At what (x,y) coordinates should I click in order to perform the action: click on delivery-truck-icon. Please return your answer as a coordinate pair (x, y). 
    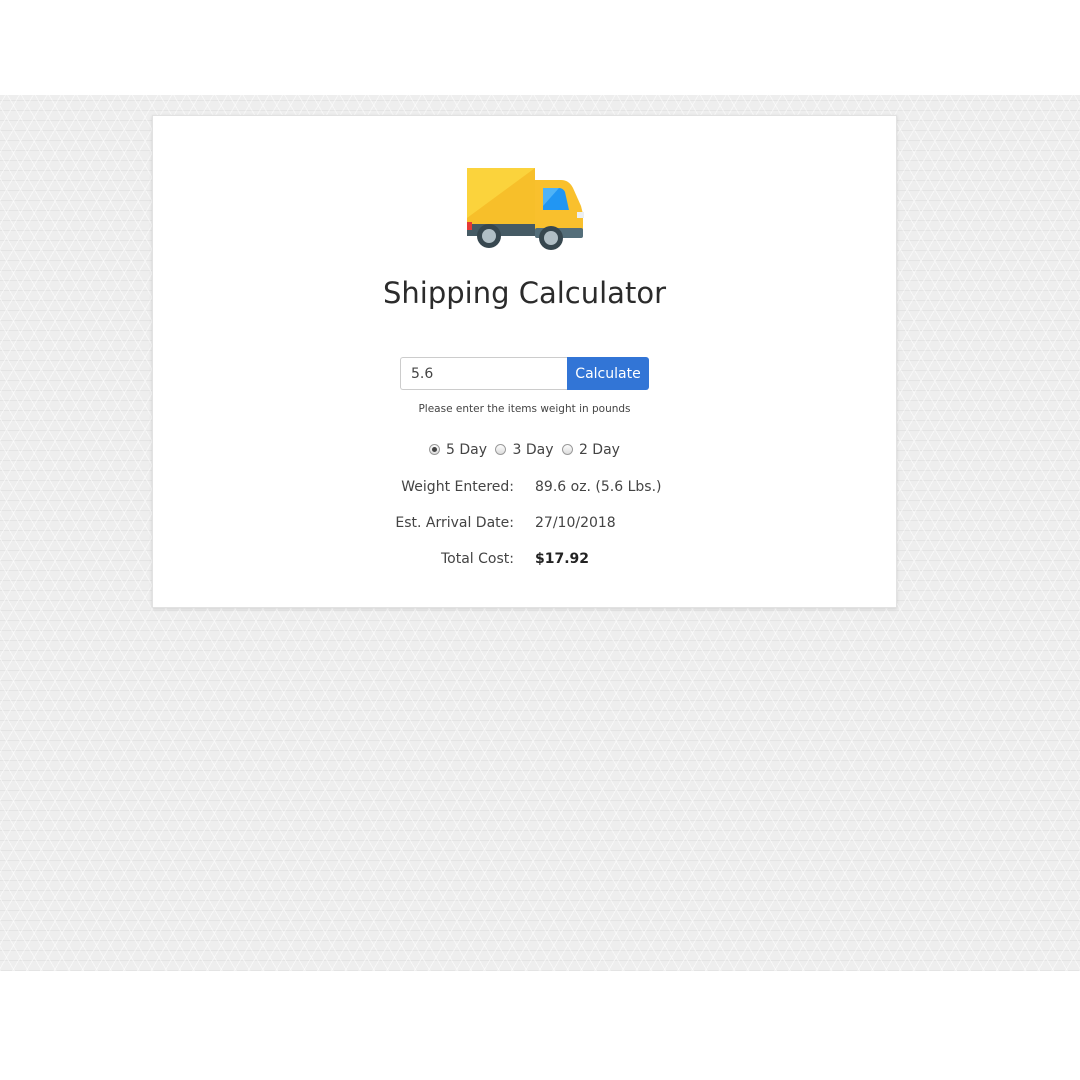
    Looking at the image, I should click on (525, 209).